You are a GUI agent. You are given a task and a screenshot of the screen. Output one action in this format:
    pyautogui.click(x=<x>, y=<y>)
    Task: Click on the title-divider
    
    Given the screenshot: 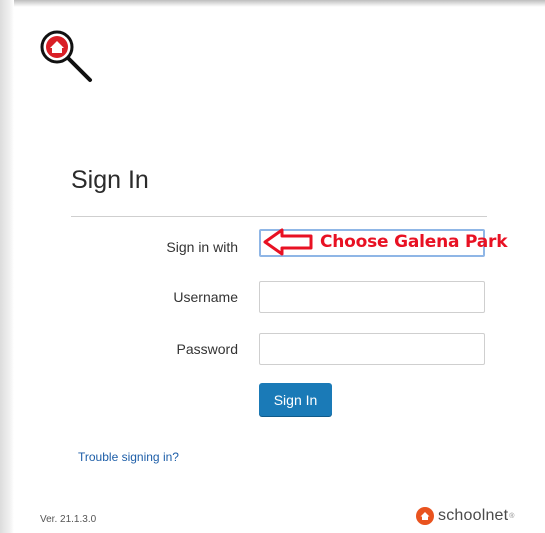 What is the action you would take?
    pyautogui.click(x=279, y=216)
    